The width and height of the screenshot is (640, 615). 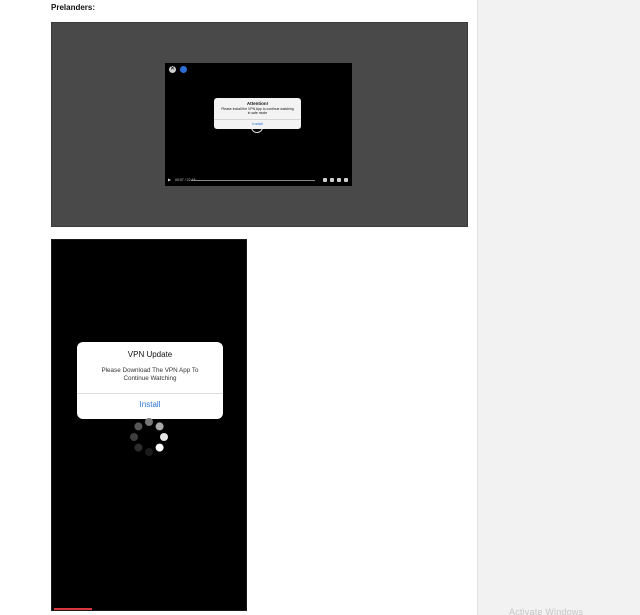 I want to click on settings-icon, so click(x=325, y=180).